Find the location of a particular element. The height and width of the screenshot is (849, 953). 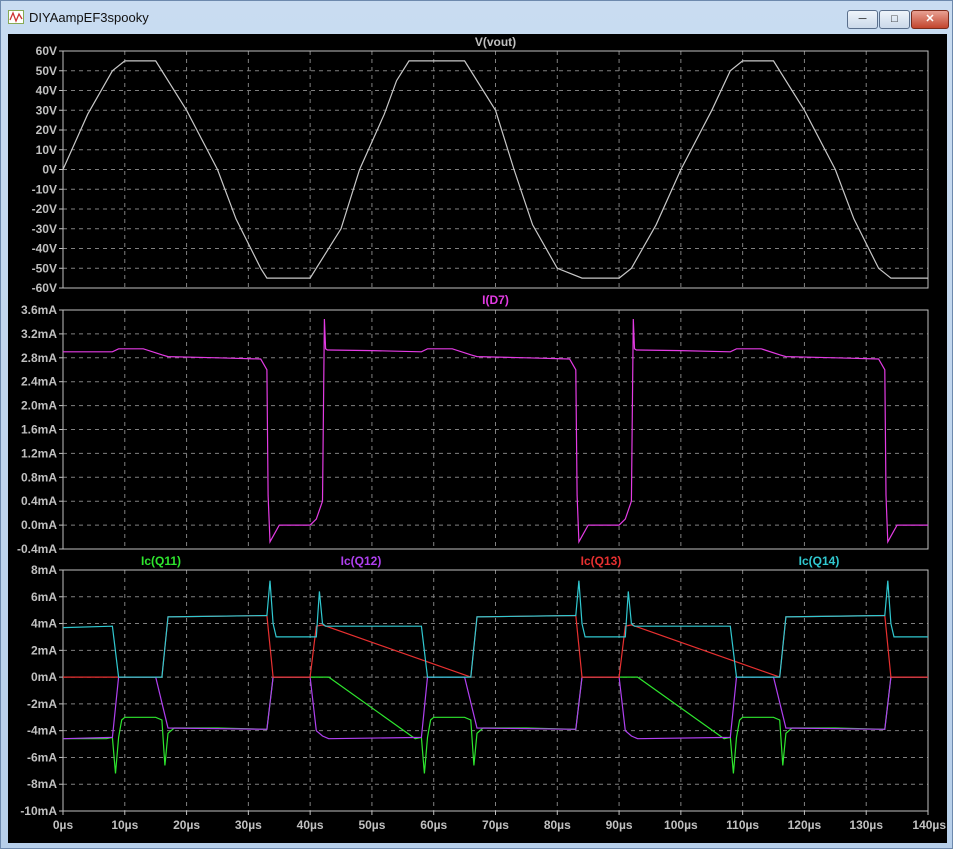

legend-label: Ic(Q12) is located at coordinates (361, 561).